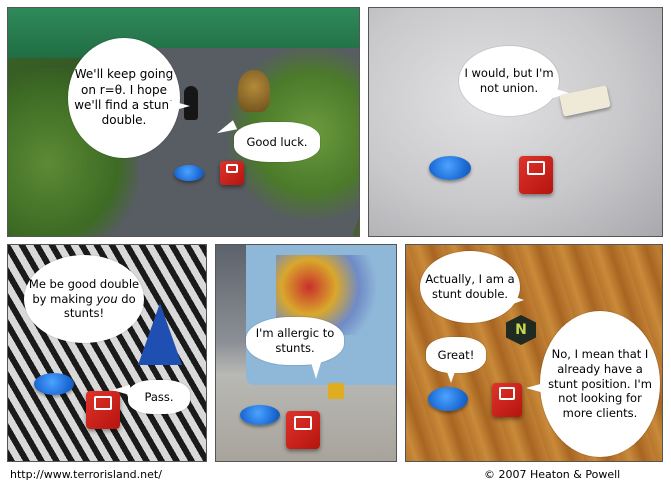 The width and height of the screenshot is (671, 488). I want to click on speech-bubble-5: Pass., so click(159, 397).